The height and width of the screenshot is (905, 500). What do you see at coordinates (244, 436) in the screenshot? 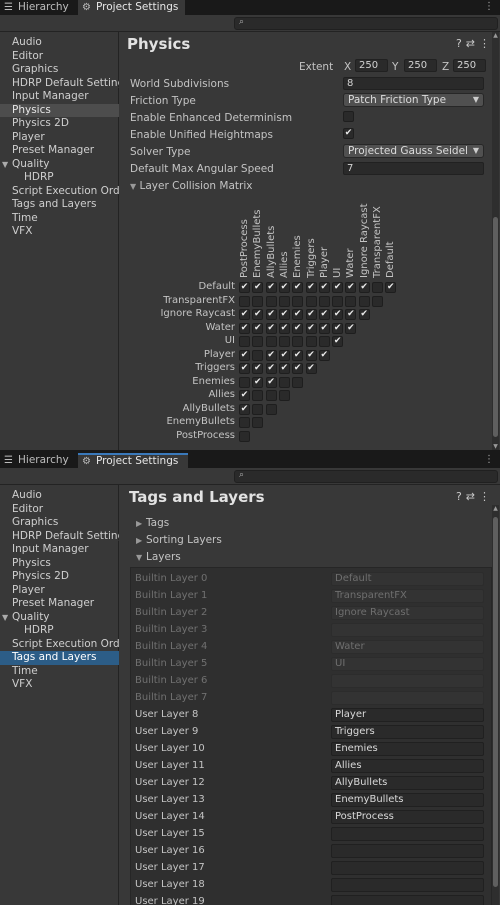
I see `matrix-checkbox-postprocess-postprocess` at bounding box center [244, 436].